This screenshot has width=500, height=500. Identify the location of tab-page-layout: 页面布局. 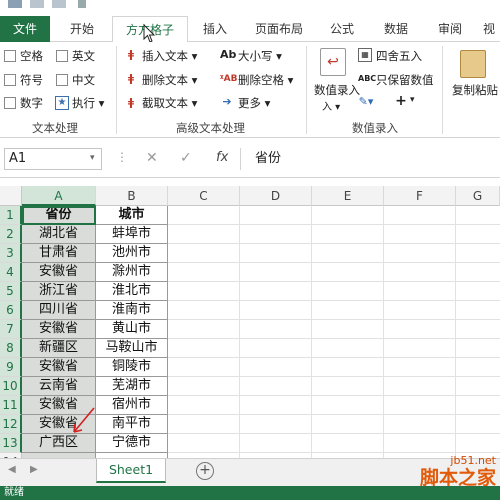
(279, 29).